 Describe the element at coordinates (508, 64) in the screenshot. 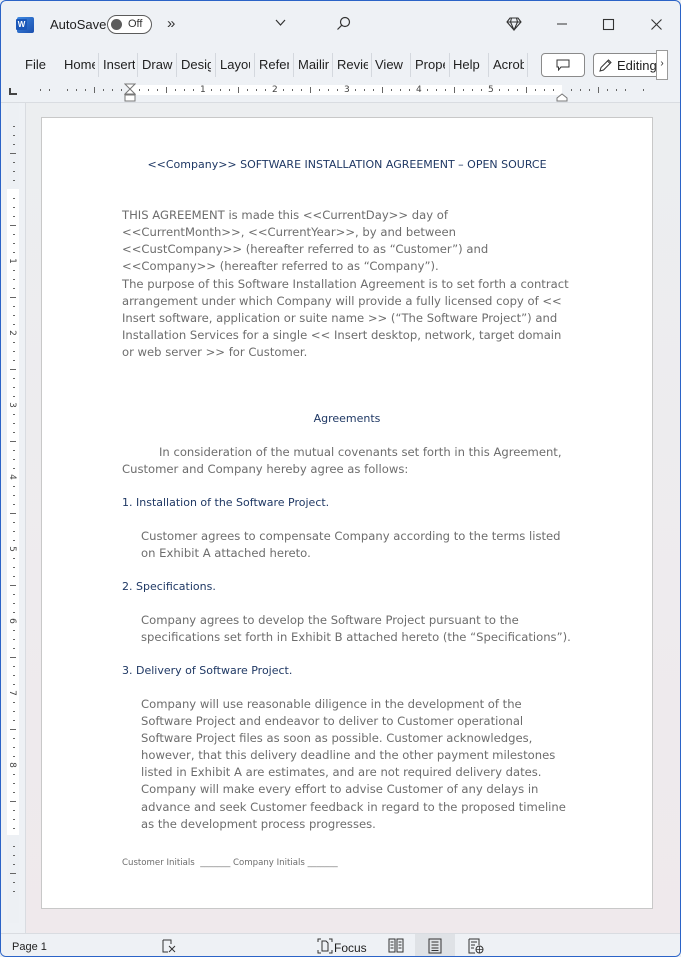

I see `tab-acrobat: Acrobat` at that location.